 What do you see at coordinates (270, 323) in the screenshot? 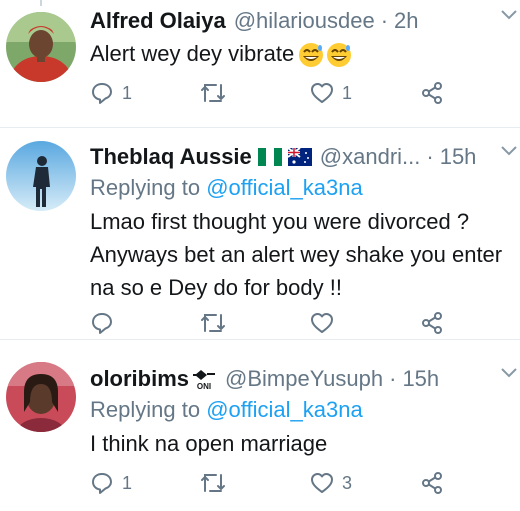
I see `tweet-actions` at bounding box center [270, 323].